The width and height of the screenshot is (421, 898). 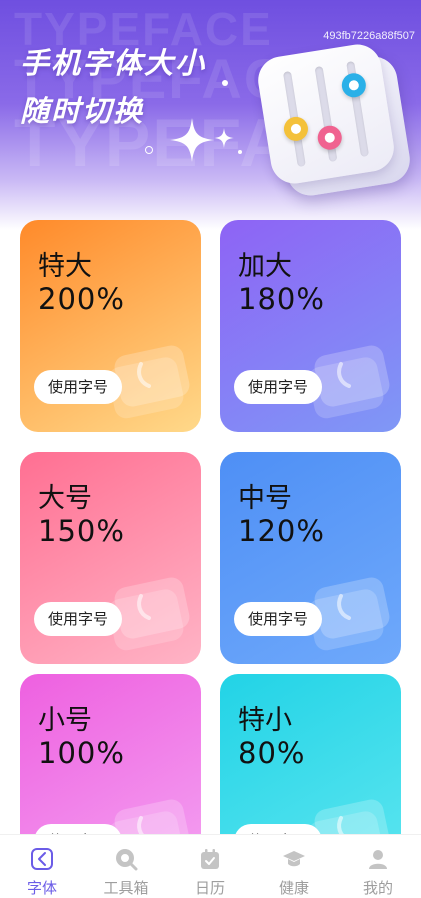 I want to click on card-size-percent: 120%, so click(x=281, y=531).